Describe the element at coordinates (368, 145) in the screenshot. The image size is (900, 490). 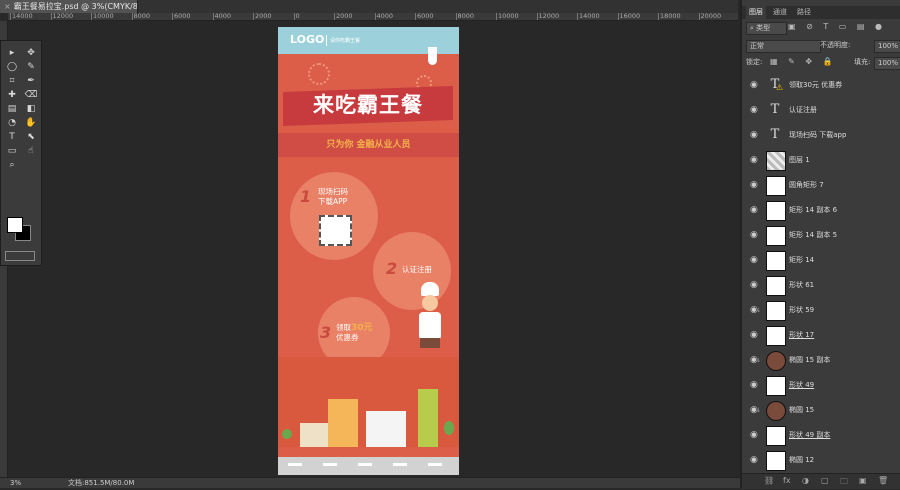
I see `poster-subtitle: 只为你 金融从业人员` at that location.